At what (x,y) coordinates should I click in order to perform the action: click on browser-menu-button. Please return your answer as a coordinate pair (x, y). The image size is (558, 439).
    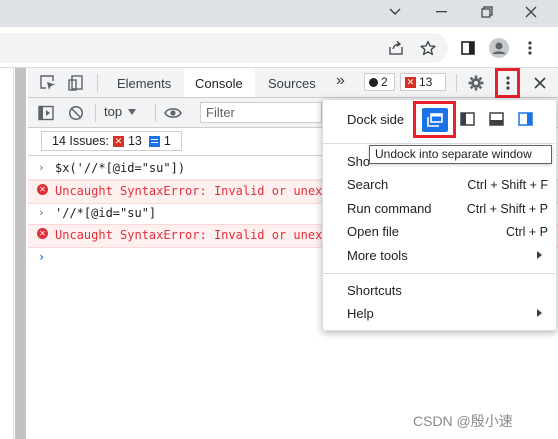
    Looking at the image, I should click on (530, 48).